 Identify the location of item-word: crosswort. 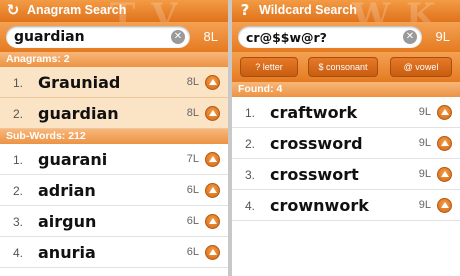
(314, 174).